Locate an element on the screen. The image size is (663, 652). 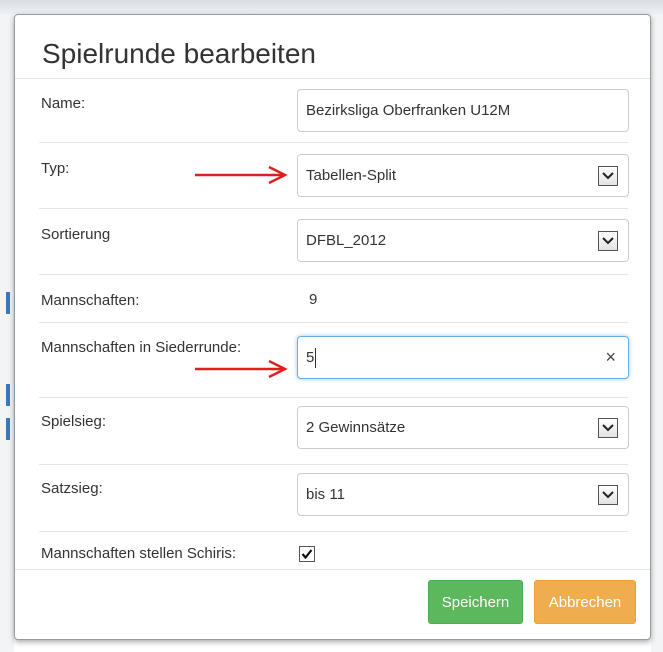
check-icon is located at coordinates (307, 554).